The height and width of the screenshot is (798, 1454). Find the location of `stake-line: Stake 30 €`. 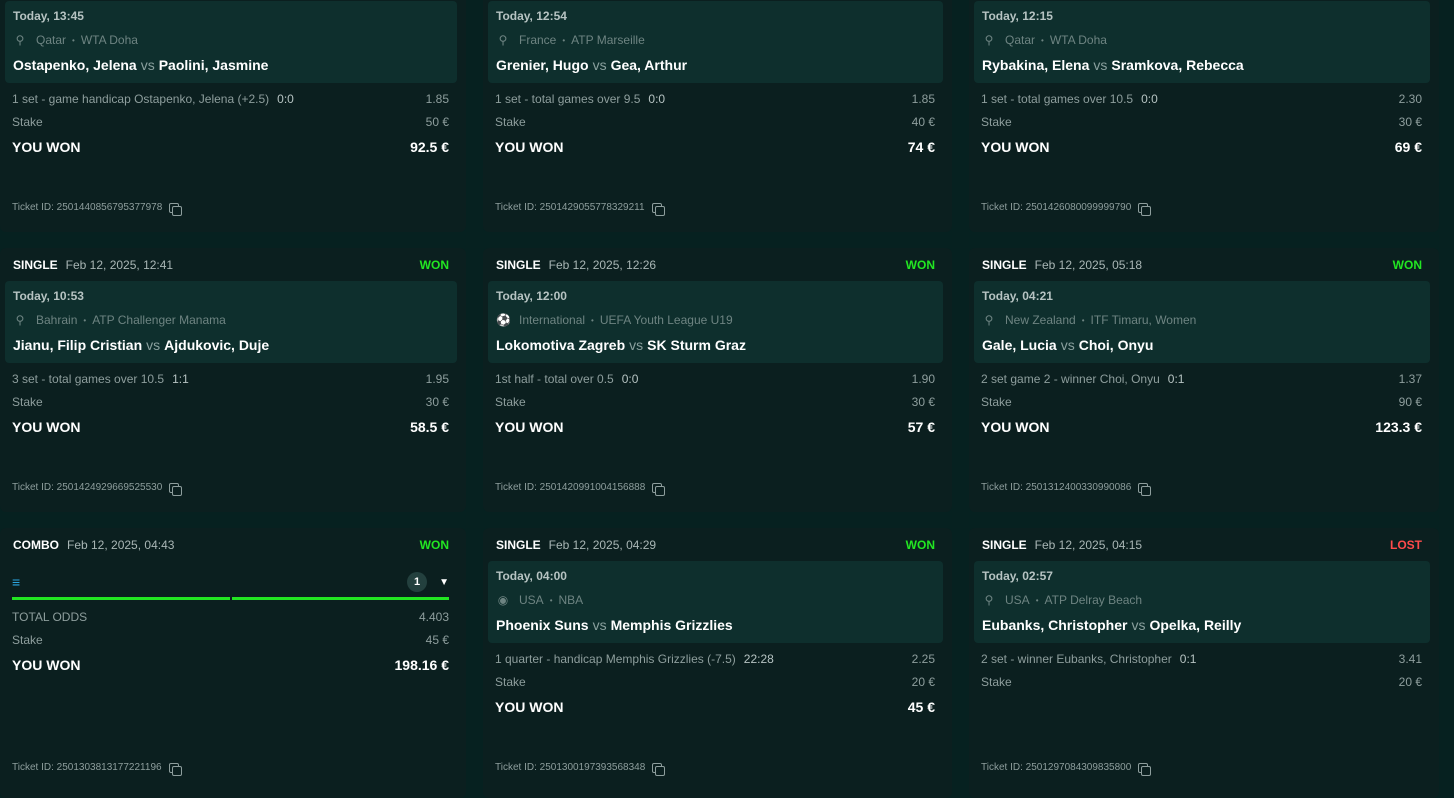

stake-line: Stake 30 € is located at coordinates (230, 402).